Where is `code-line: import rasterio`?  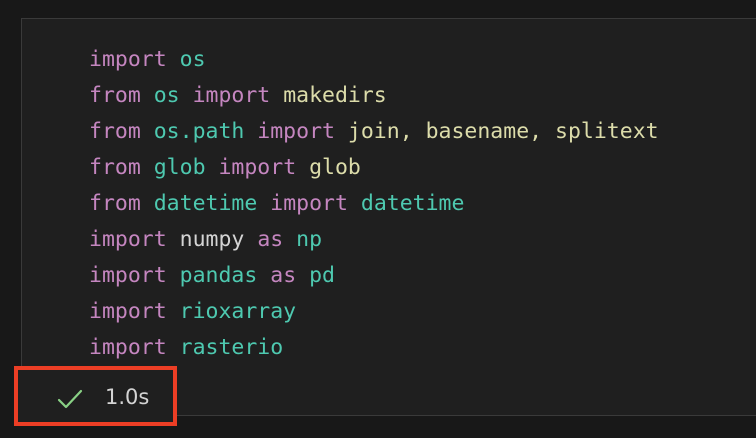
code-line: import rasterio is located at coordinates (374, 348).